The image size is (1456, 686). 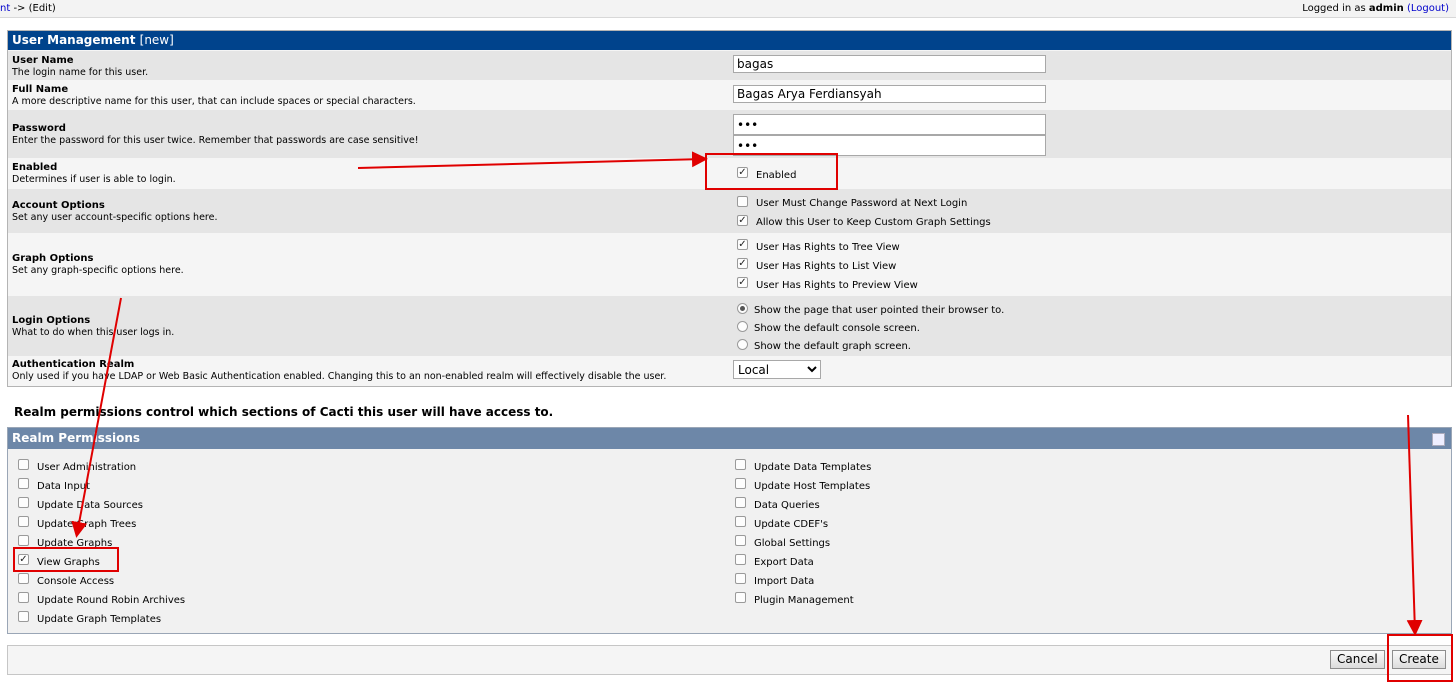 What do you see at coordinates (742, 344) in the screenshot?
I see `login-option-graph-radio` at bounding box center [742, 344].